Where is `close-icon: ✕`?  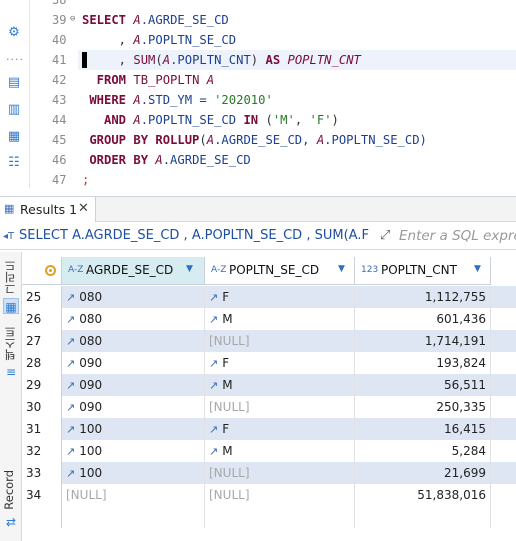
close-icon: ✕ is located at coordinates (83, 208).